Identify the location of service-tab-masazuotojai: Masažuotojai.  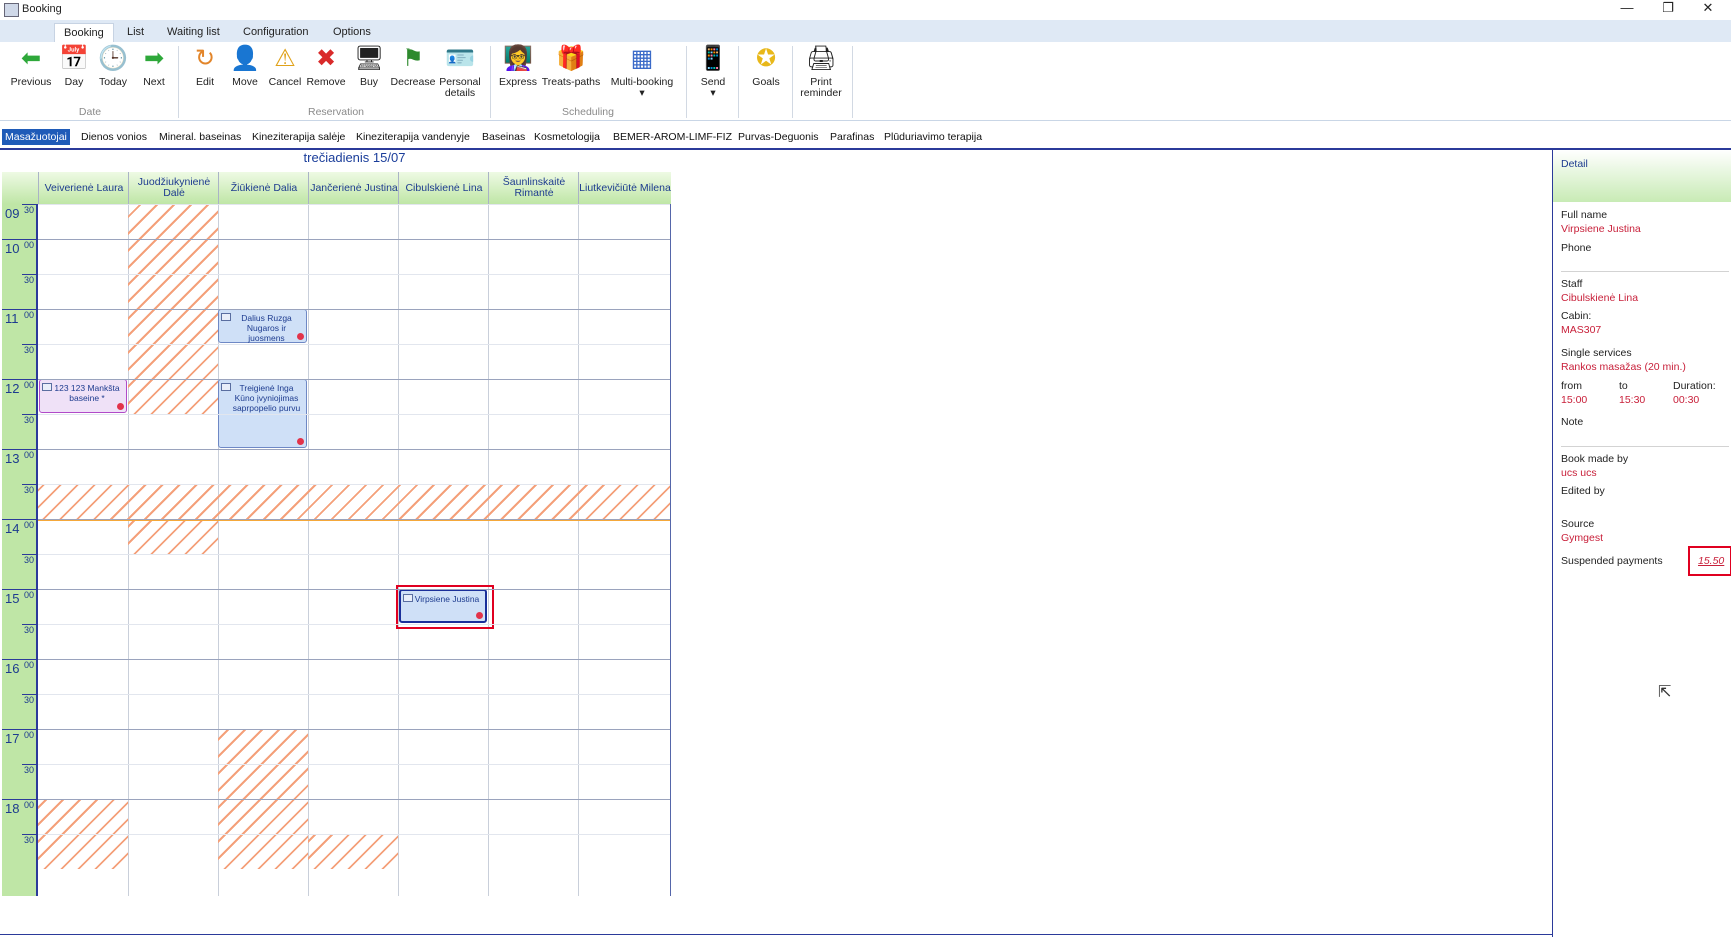
(36, 137).